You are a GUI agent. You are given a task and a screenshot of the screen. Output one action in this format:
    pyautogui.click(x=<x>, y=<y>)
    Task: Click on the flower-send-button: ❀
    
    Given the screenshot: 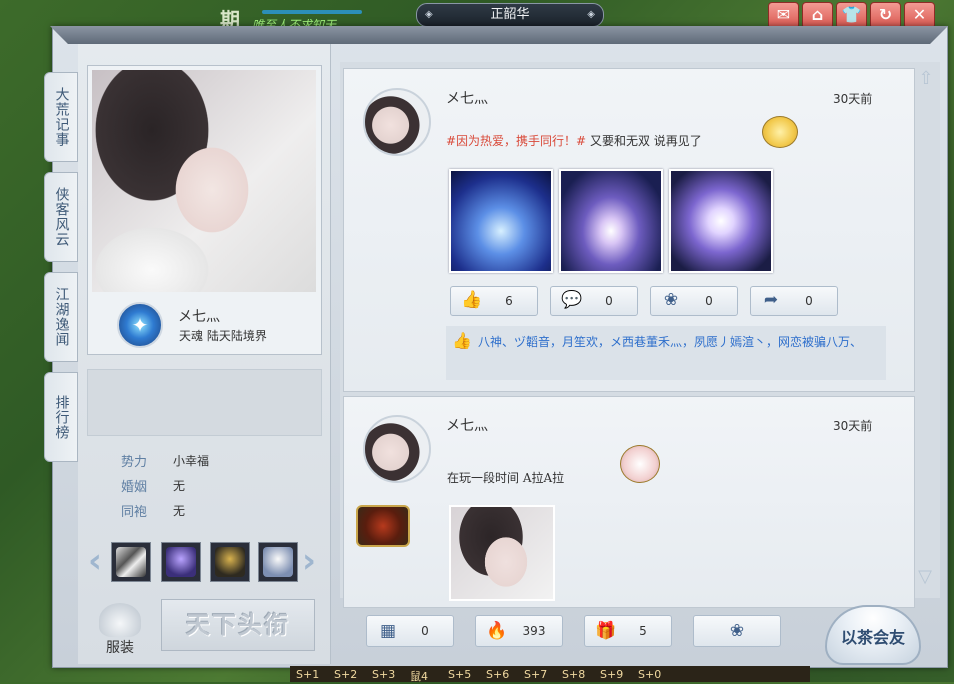 What is the action you would take?
    pyautogui.click(x=737, y=631)
    